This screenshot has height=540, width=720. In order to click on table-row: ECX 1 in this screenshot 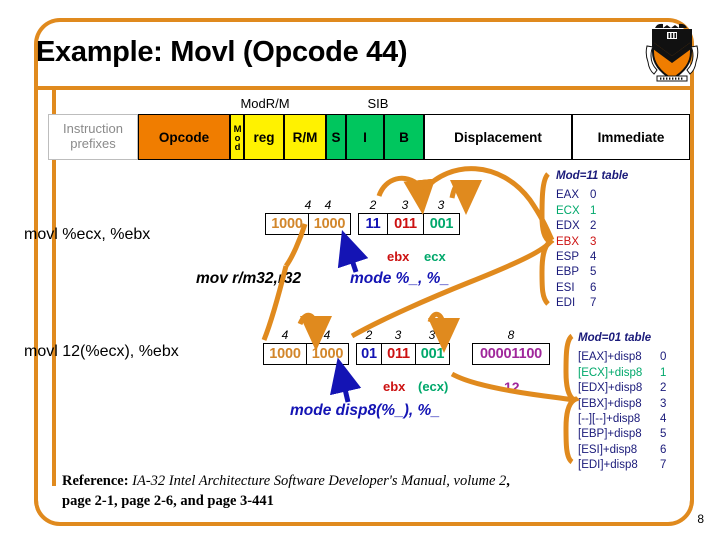, I will do `click(592, 211)`.